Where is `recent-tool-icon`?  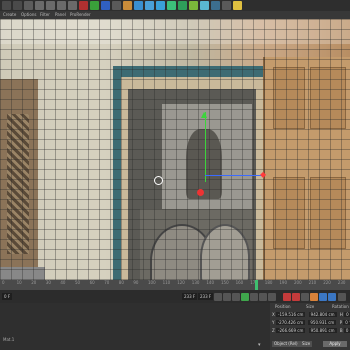 recent-tool-icon is located at coordinates (72, 5).